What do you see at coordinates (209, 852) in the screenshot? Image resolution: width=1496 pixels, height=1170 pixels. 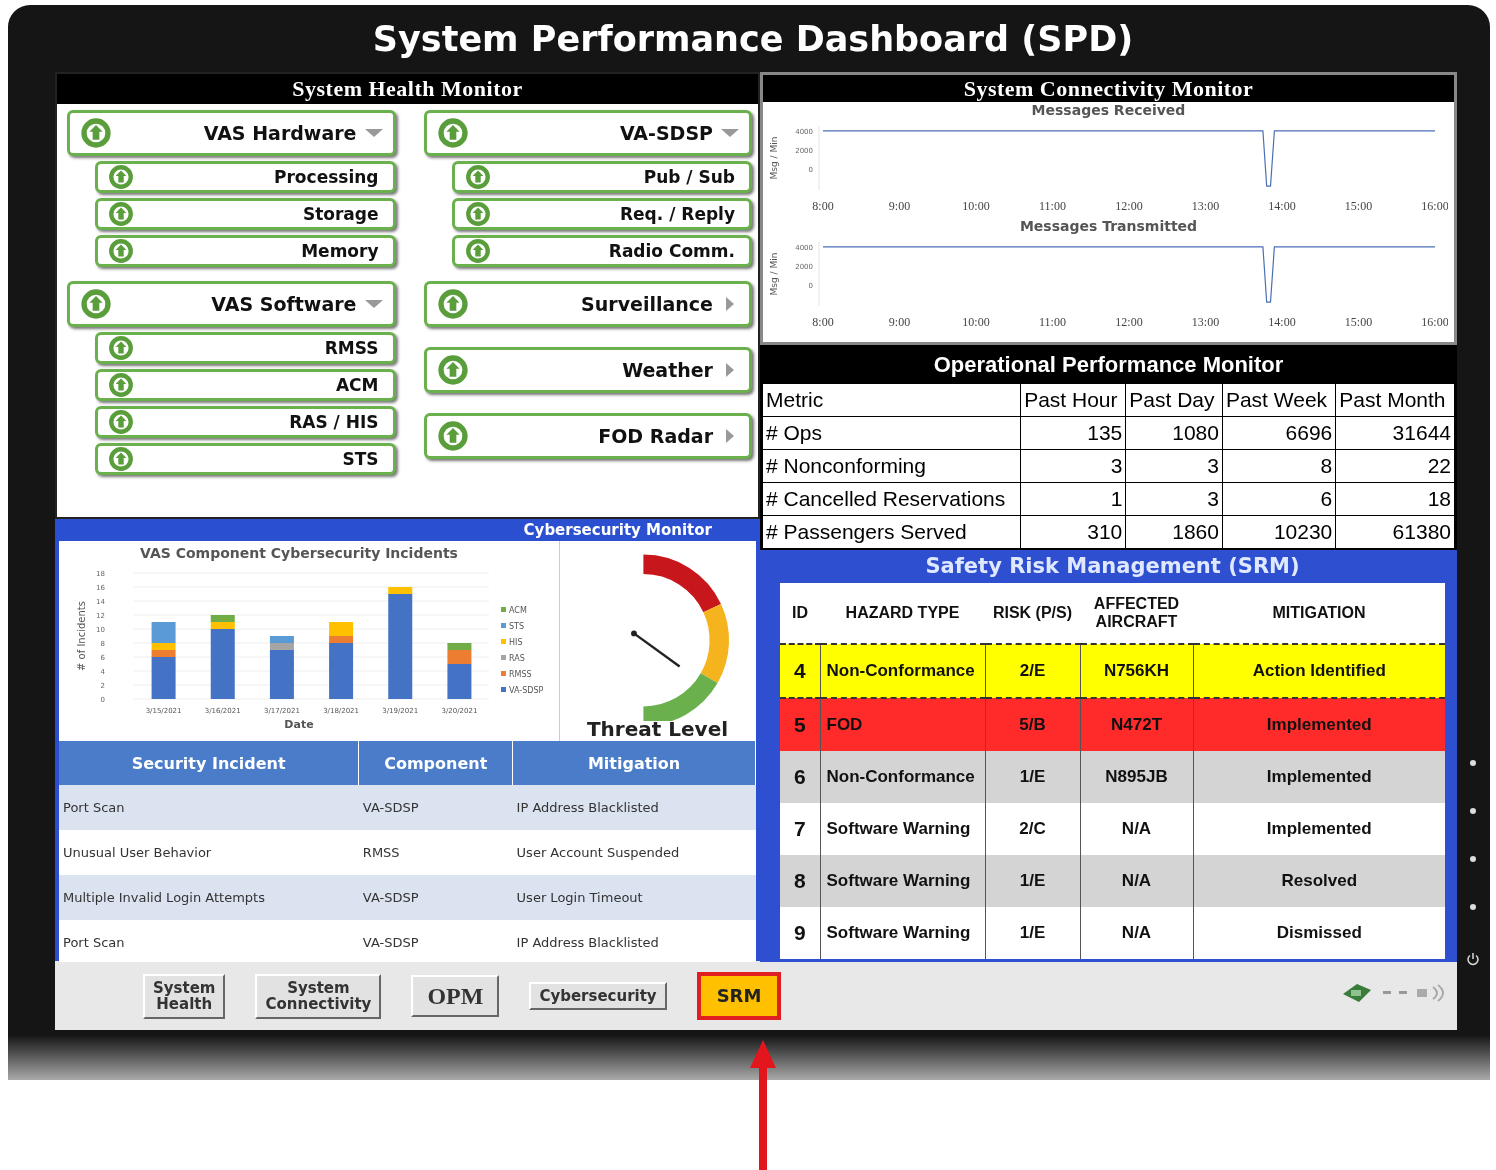 I see `table-cell: Unusual User Behavior` at bounding box center [209, 852].